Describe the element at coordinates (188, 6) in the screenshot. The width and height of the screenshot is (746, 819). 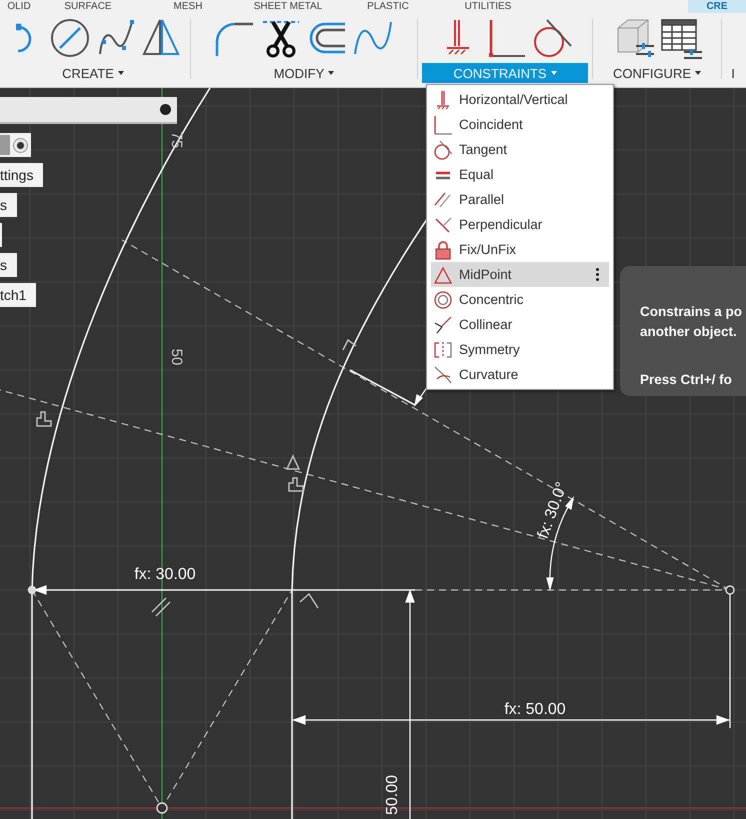
I see `ribbon-tab: MESH` at that location.